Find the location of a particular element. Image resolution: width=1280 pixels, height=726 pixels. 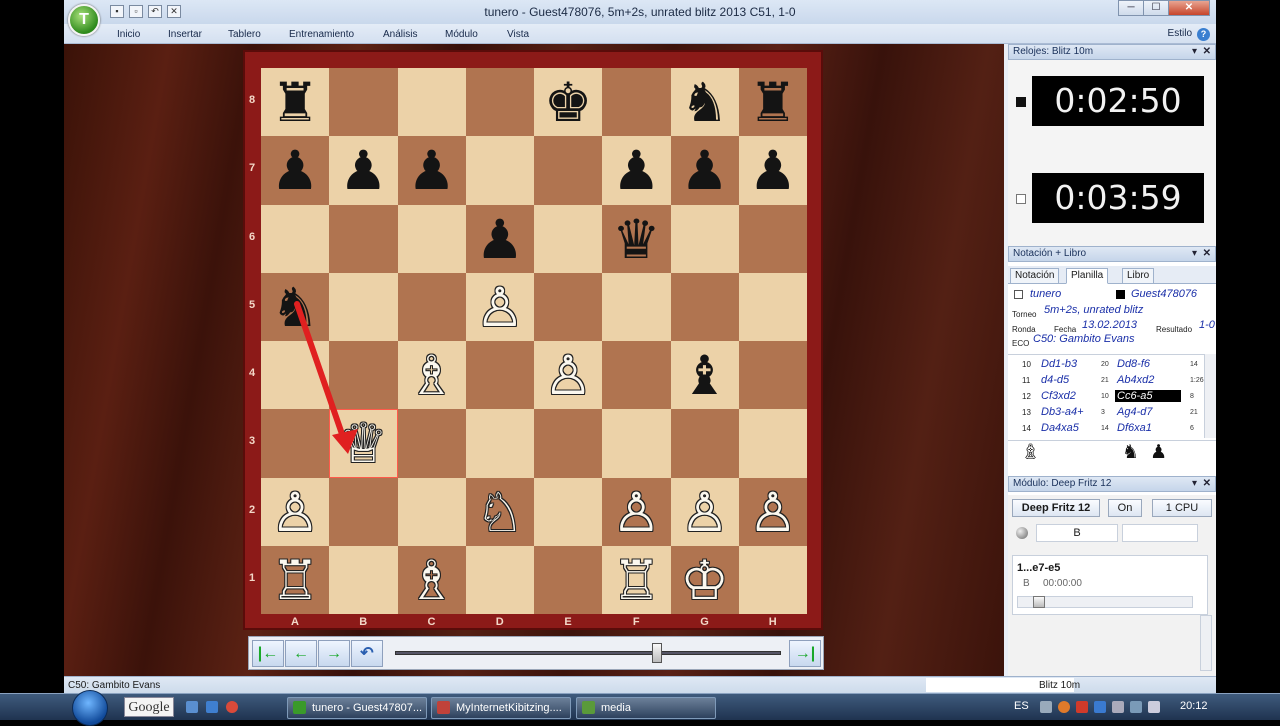

black-move: Cc6-a5 is located at coordinates (1148, 396).